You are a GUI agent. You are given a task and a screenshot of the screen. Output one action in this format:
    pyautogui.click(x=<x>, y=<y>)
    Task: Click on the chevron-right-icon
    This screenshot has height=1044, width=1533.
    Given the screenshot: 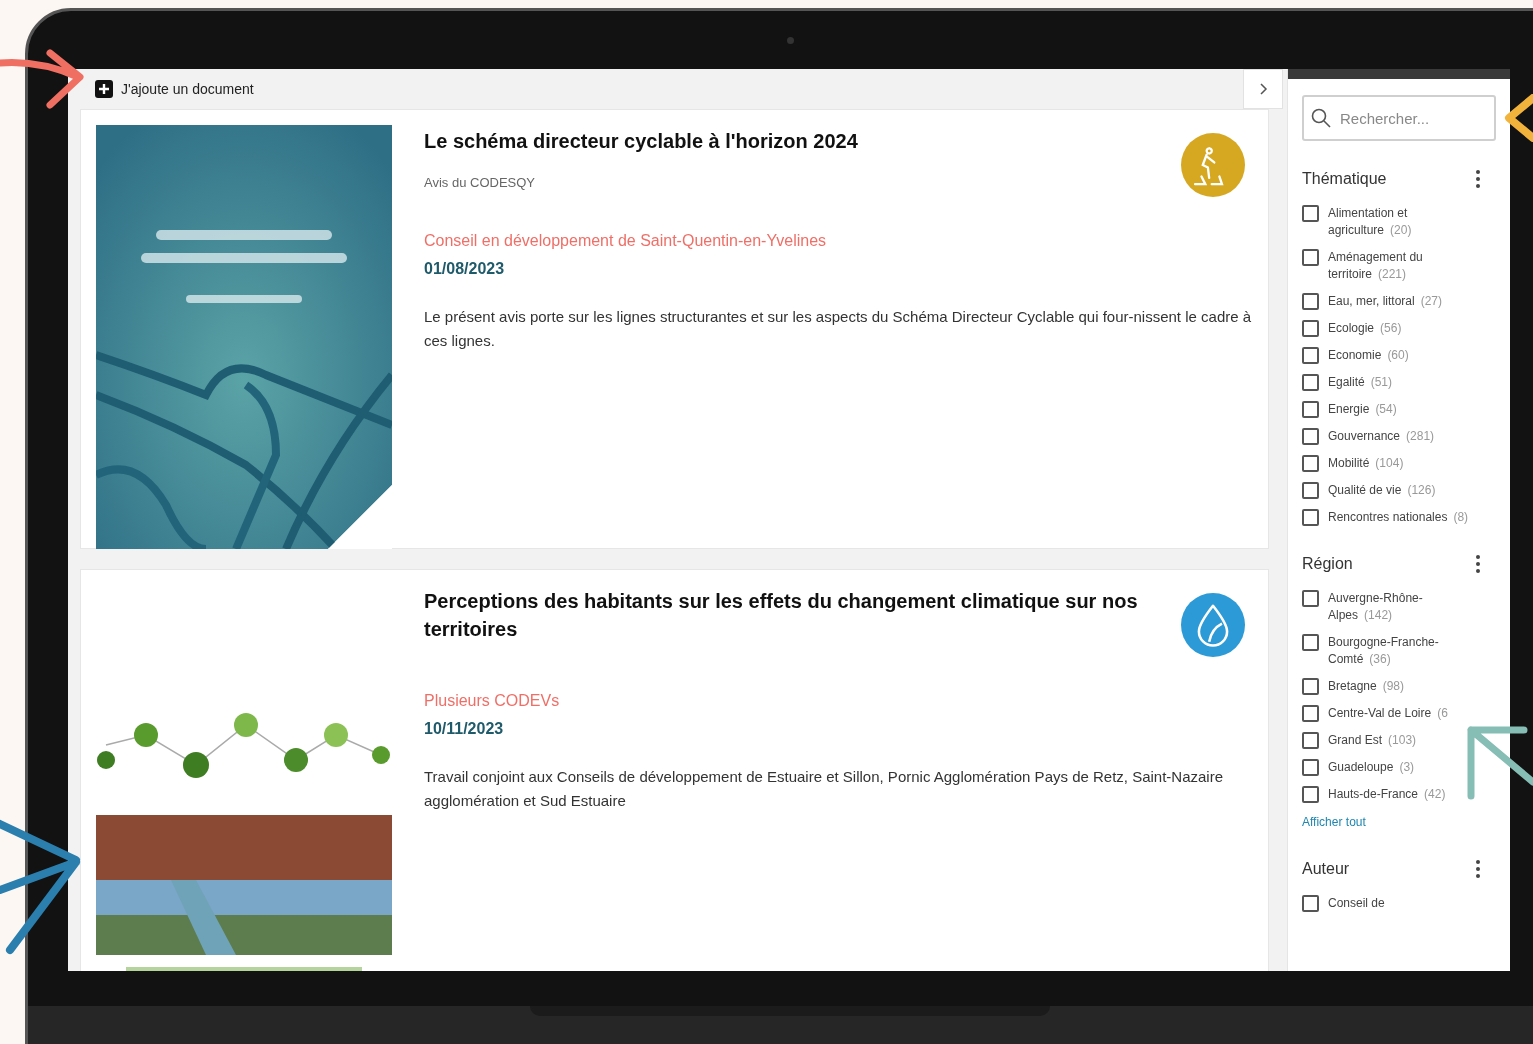 What is the action you would take?
    pyautogui.click(x=1263, y=89)
    